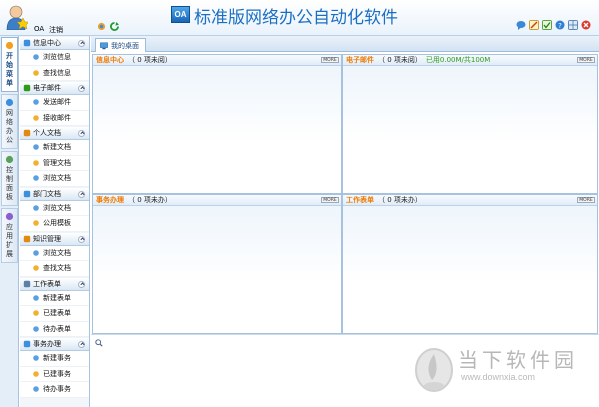 The height and width of the screenshot is (407, 599). What do you see at coordinates (9, 113) in the screenshot?
I see `vtab-char: 网` at bounding box center [9, 113].